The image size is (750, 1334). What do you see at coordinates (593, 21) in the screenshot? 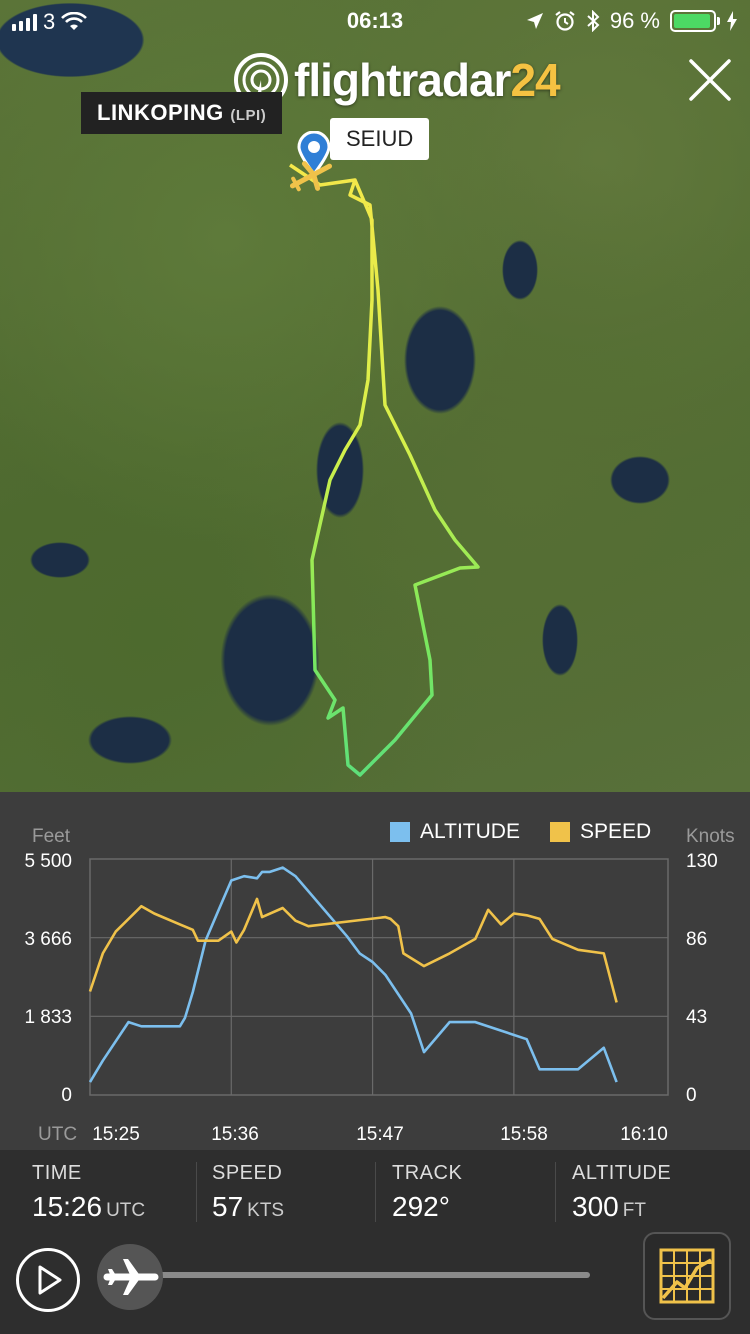
I see `bluetooth-icon` at bounding box center [593, 21].